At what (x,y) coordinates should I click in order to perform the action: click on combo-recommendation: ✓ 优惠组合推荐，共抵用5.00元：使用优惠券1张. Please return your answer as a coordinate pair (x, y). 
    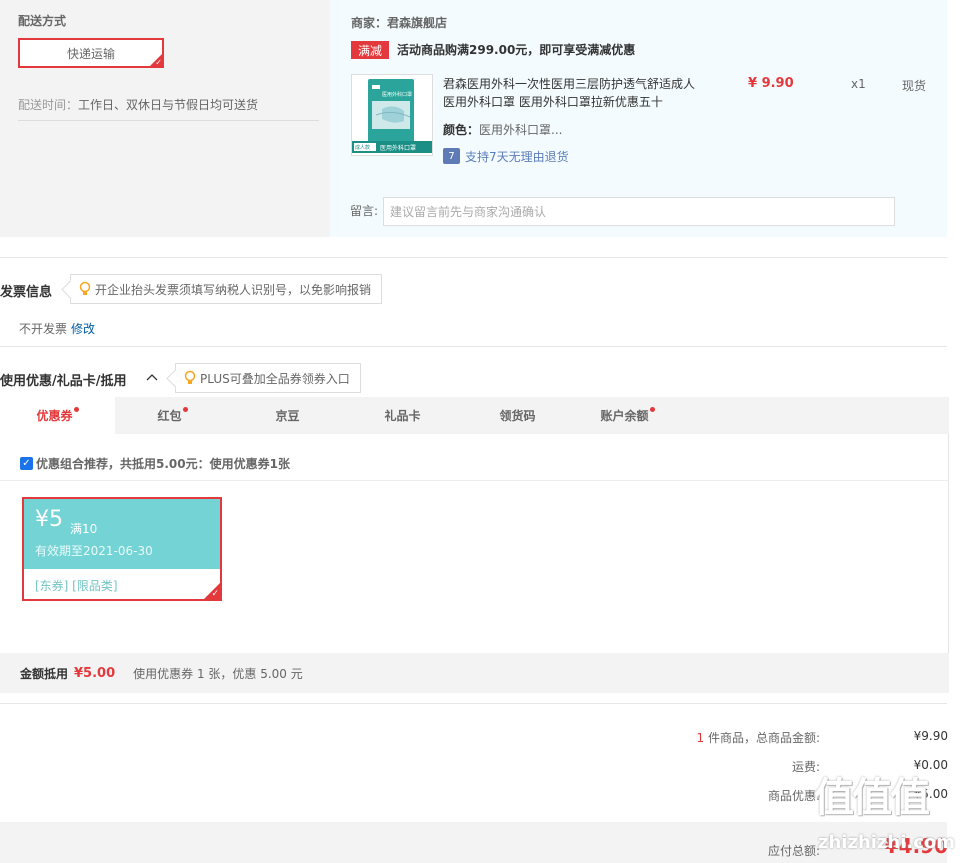
    Looking at the image, I should click on (155, 463).